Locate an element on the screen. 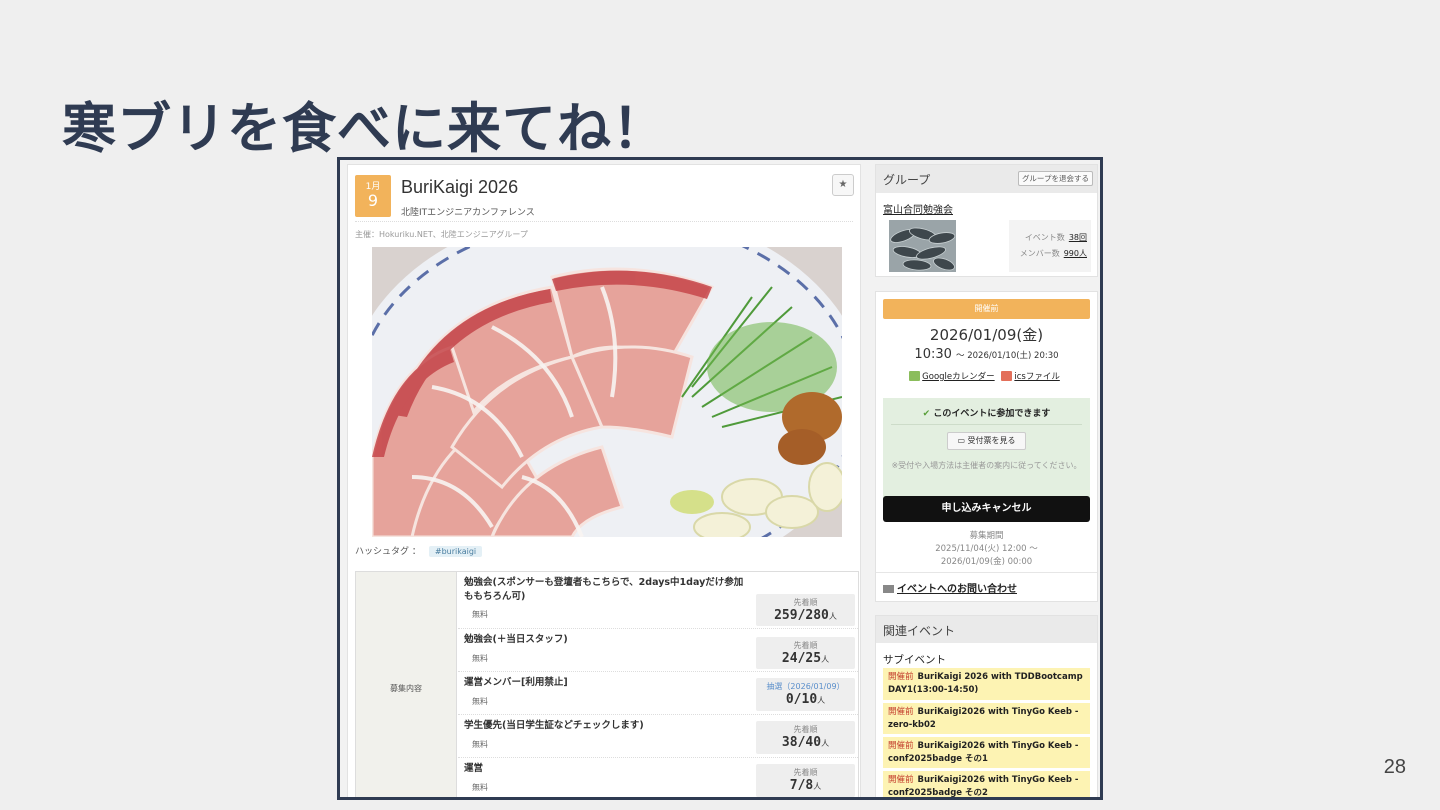 The width and height of the screenshot is (1440, 810). members-count-label: メンバー数 is located at coordinates (1039, 253).